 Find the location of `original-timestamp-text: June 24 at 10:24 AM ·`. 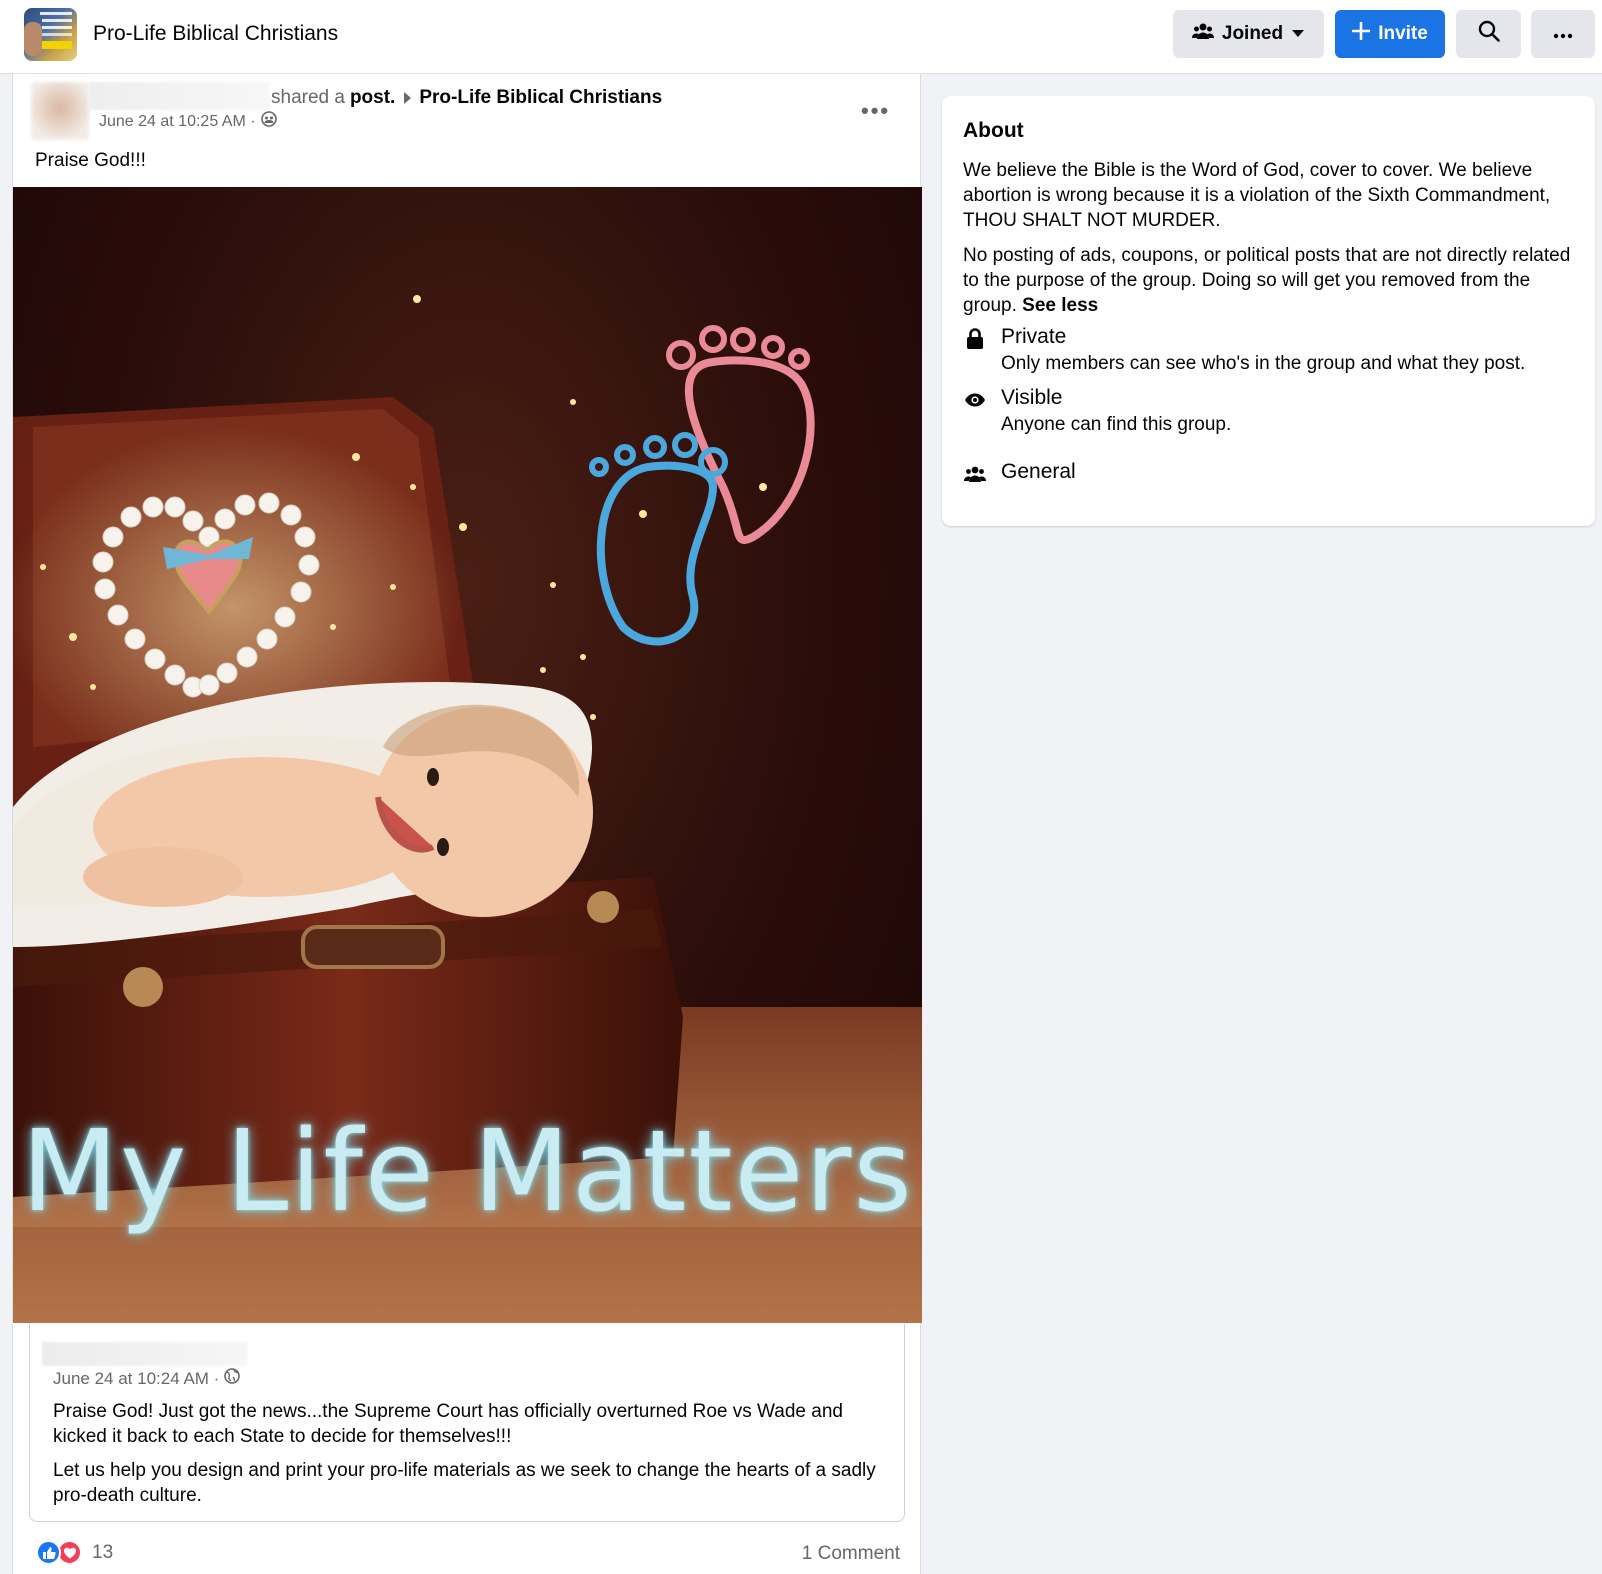

original-timestamp-text: June 24 at 10:24 AM · is located at coordinates (136, 1378).